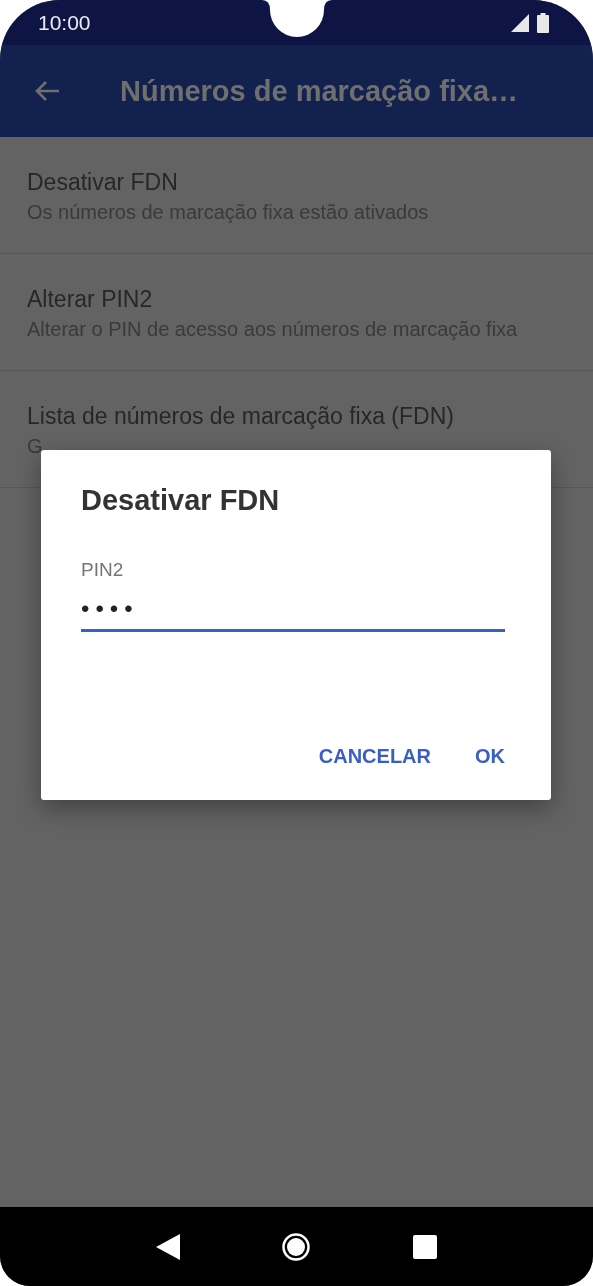 This screenshot has height=1286, width=593. Describe the element at coordinates (241, 416) in the screenshot. I see `item-title: Lista de números de marcação fixa (FDN)` at that location.